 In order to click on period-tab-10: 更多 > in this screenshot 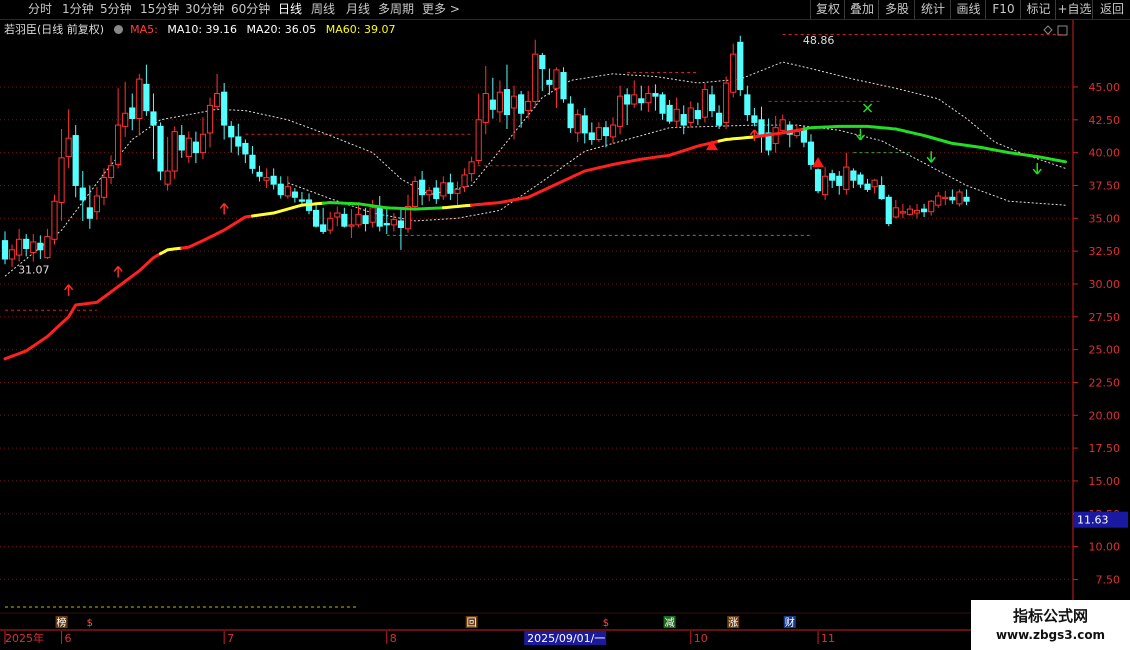, I will do `click(441, 9)`.